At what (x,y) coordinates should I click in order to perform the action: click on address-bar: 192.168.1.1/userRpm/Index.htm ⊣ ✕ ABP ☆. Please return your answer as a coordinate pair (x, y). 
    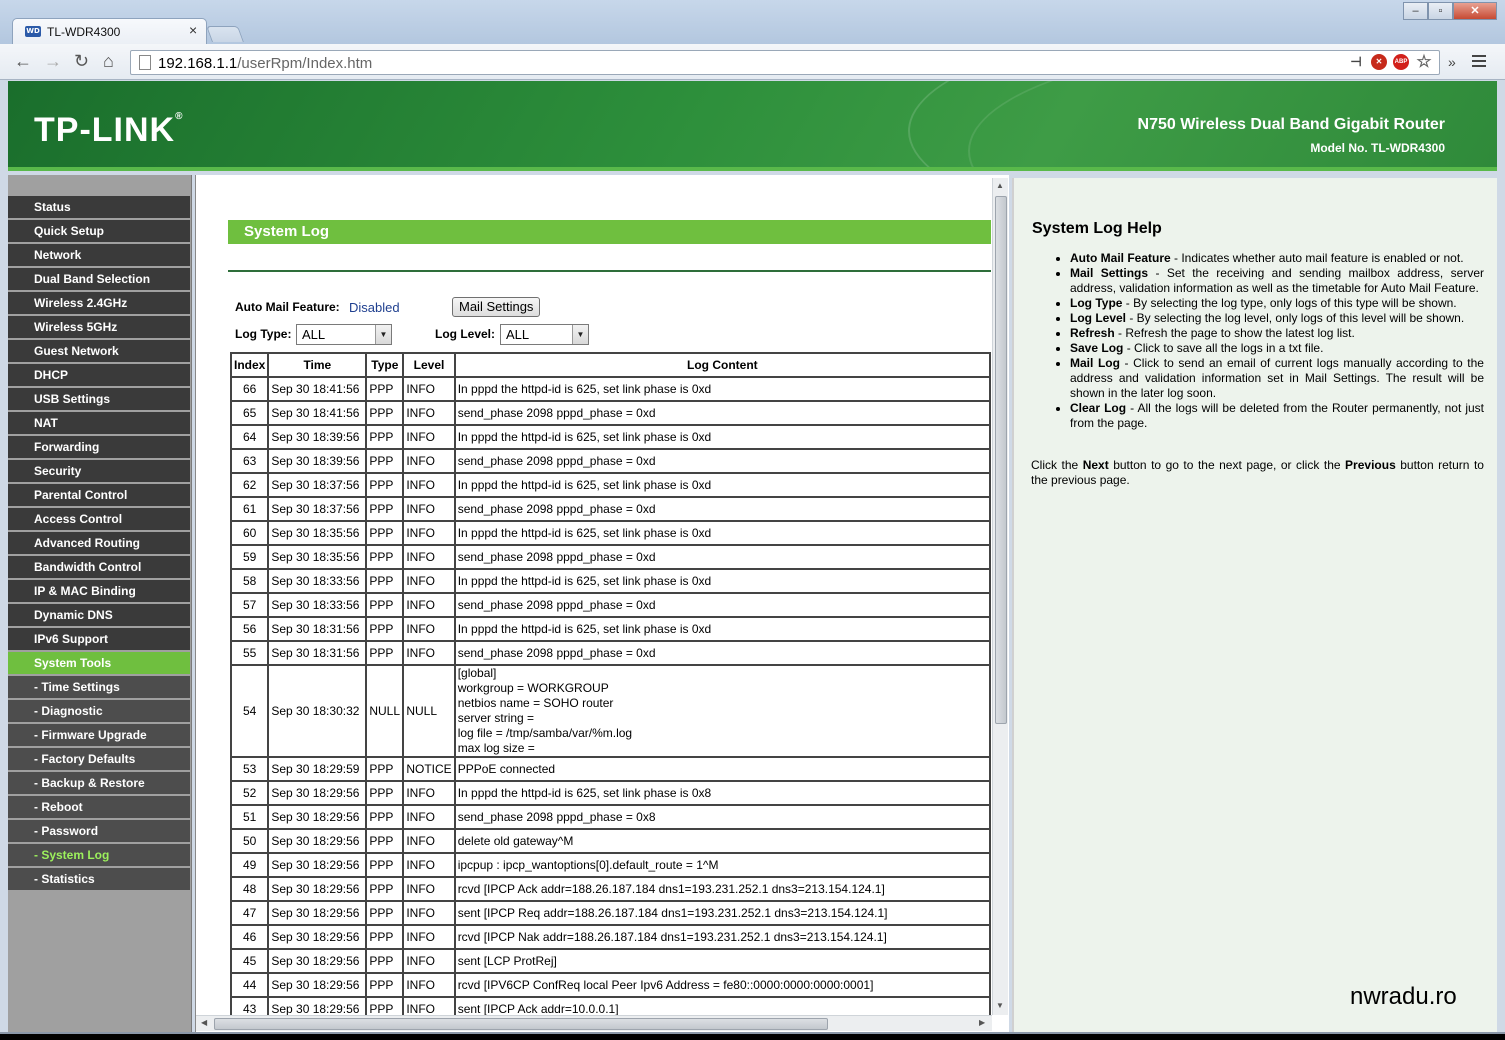
    Looking at the image, I should click on (785, 62).